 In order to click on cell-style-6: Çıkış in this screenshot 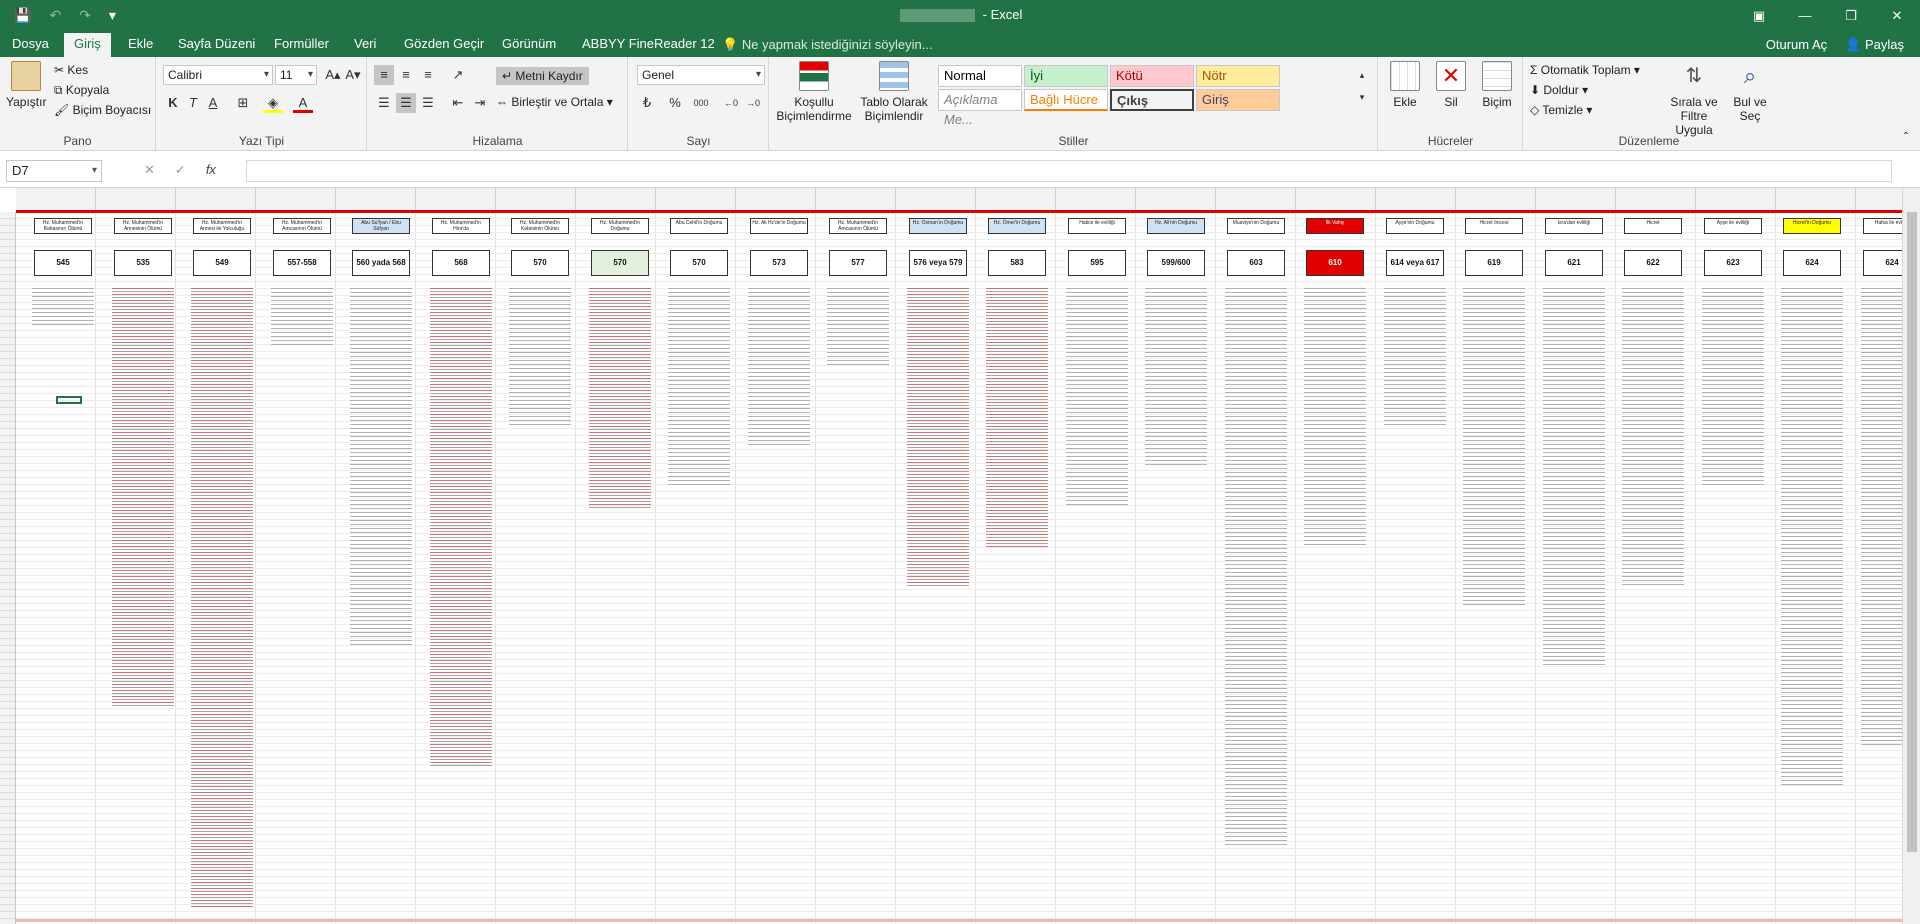, I will do `click(1152, 100)`.